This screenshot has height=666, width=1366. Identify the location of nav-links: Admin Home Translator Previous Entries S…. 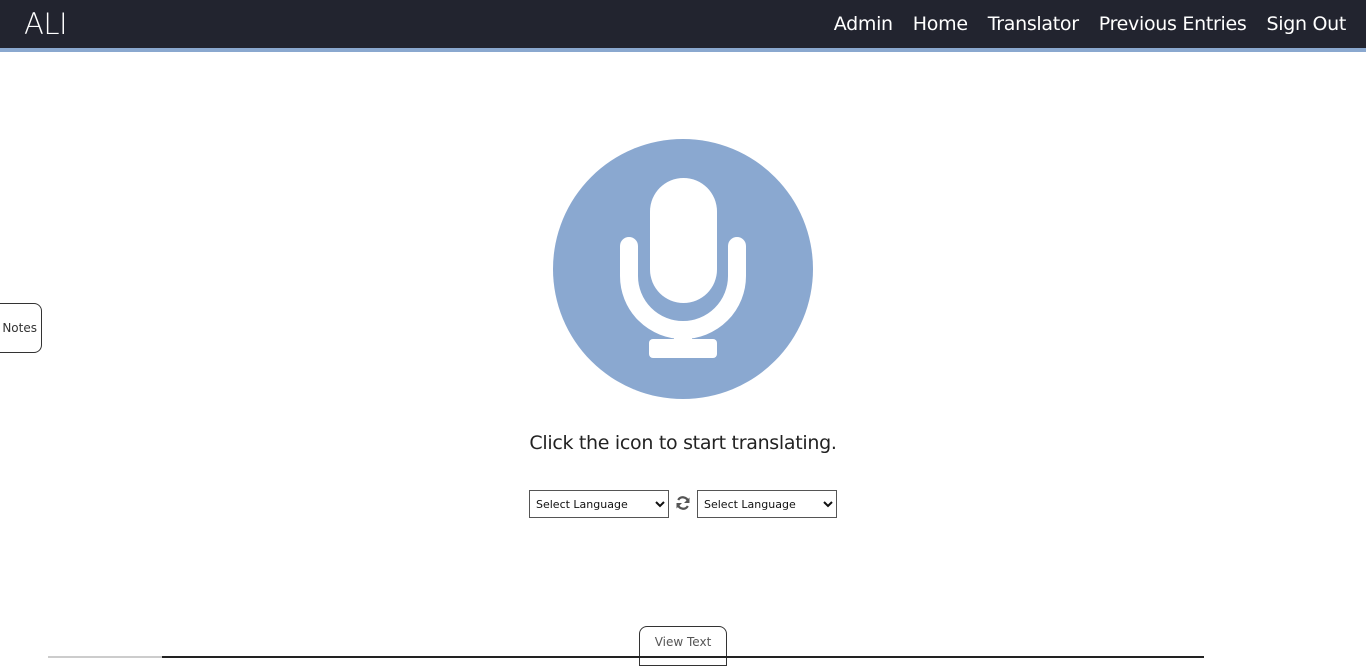
(1080, 24).